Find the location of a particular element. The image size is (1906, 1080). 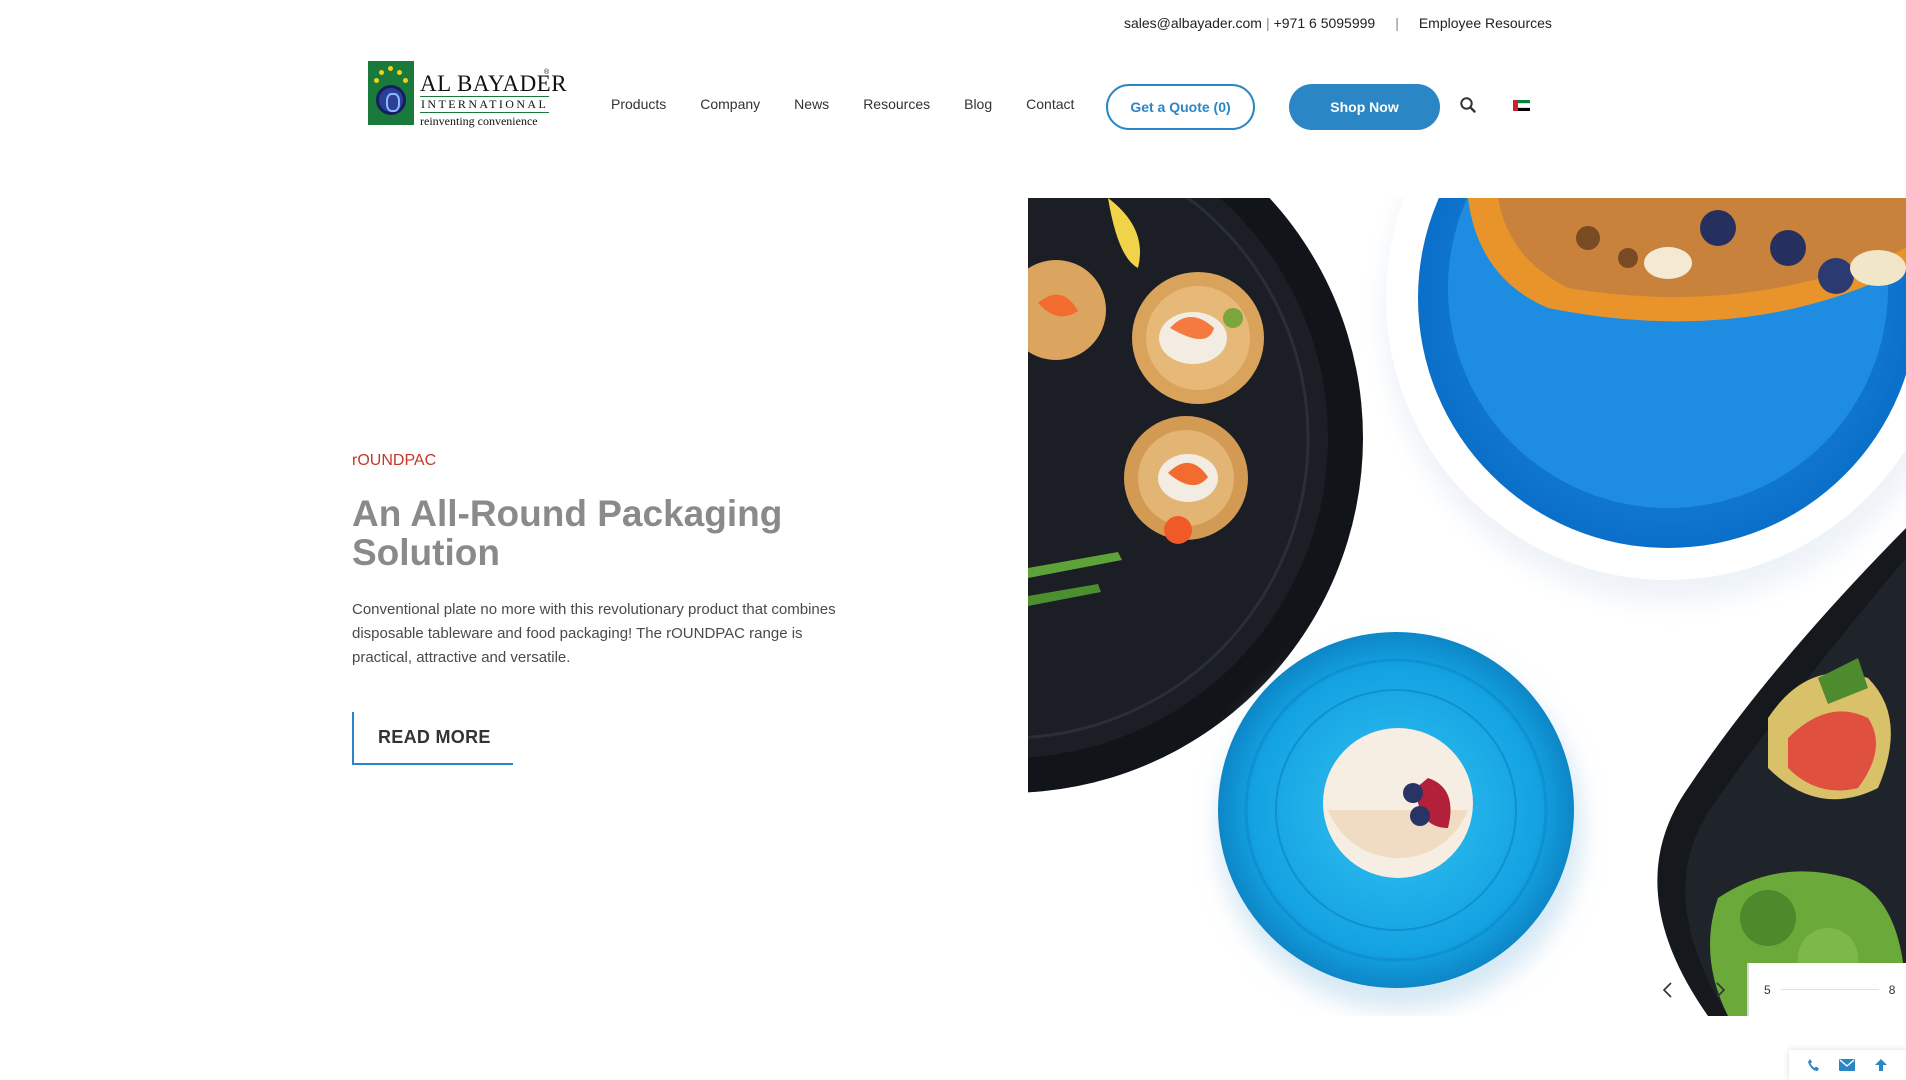

search-icon is located at coordinates (1468, 105).